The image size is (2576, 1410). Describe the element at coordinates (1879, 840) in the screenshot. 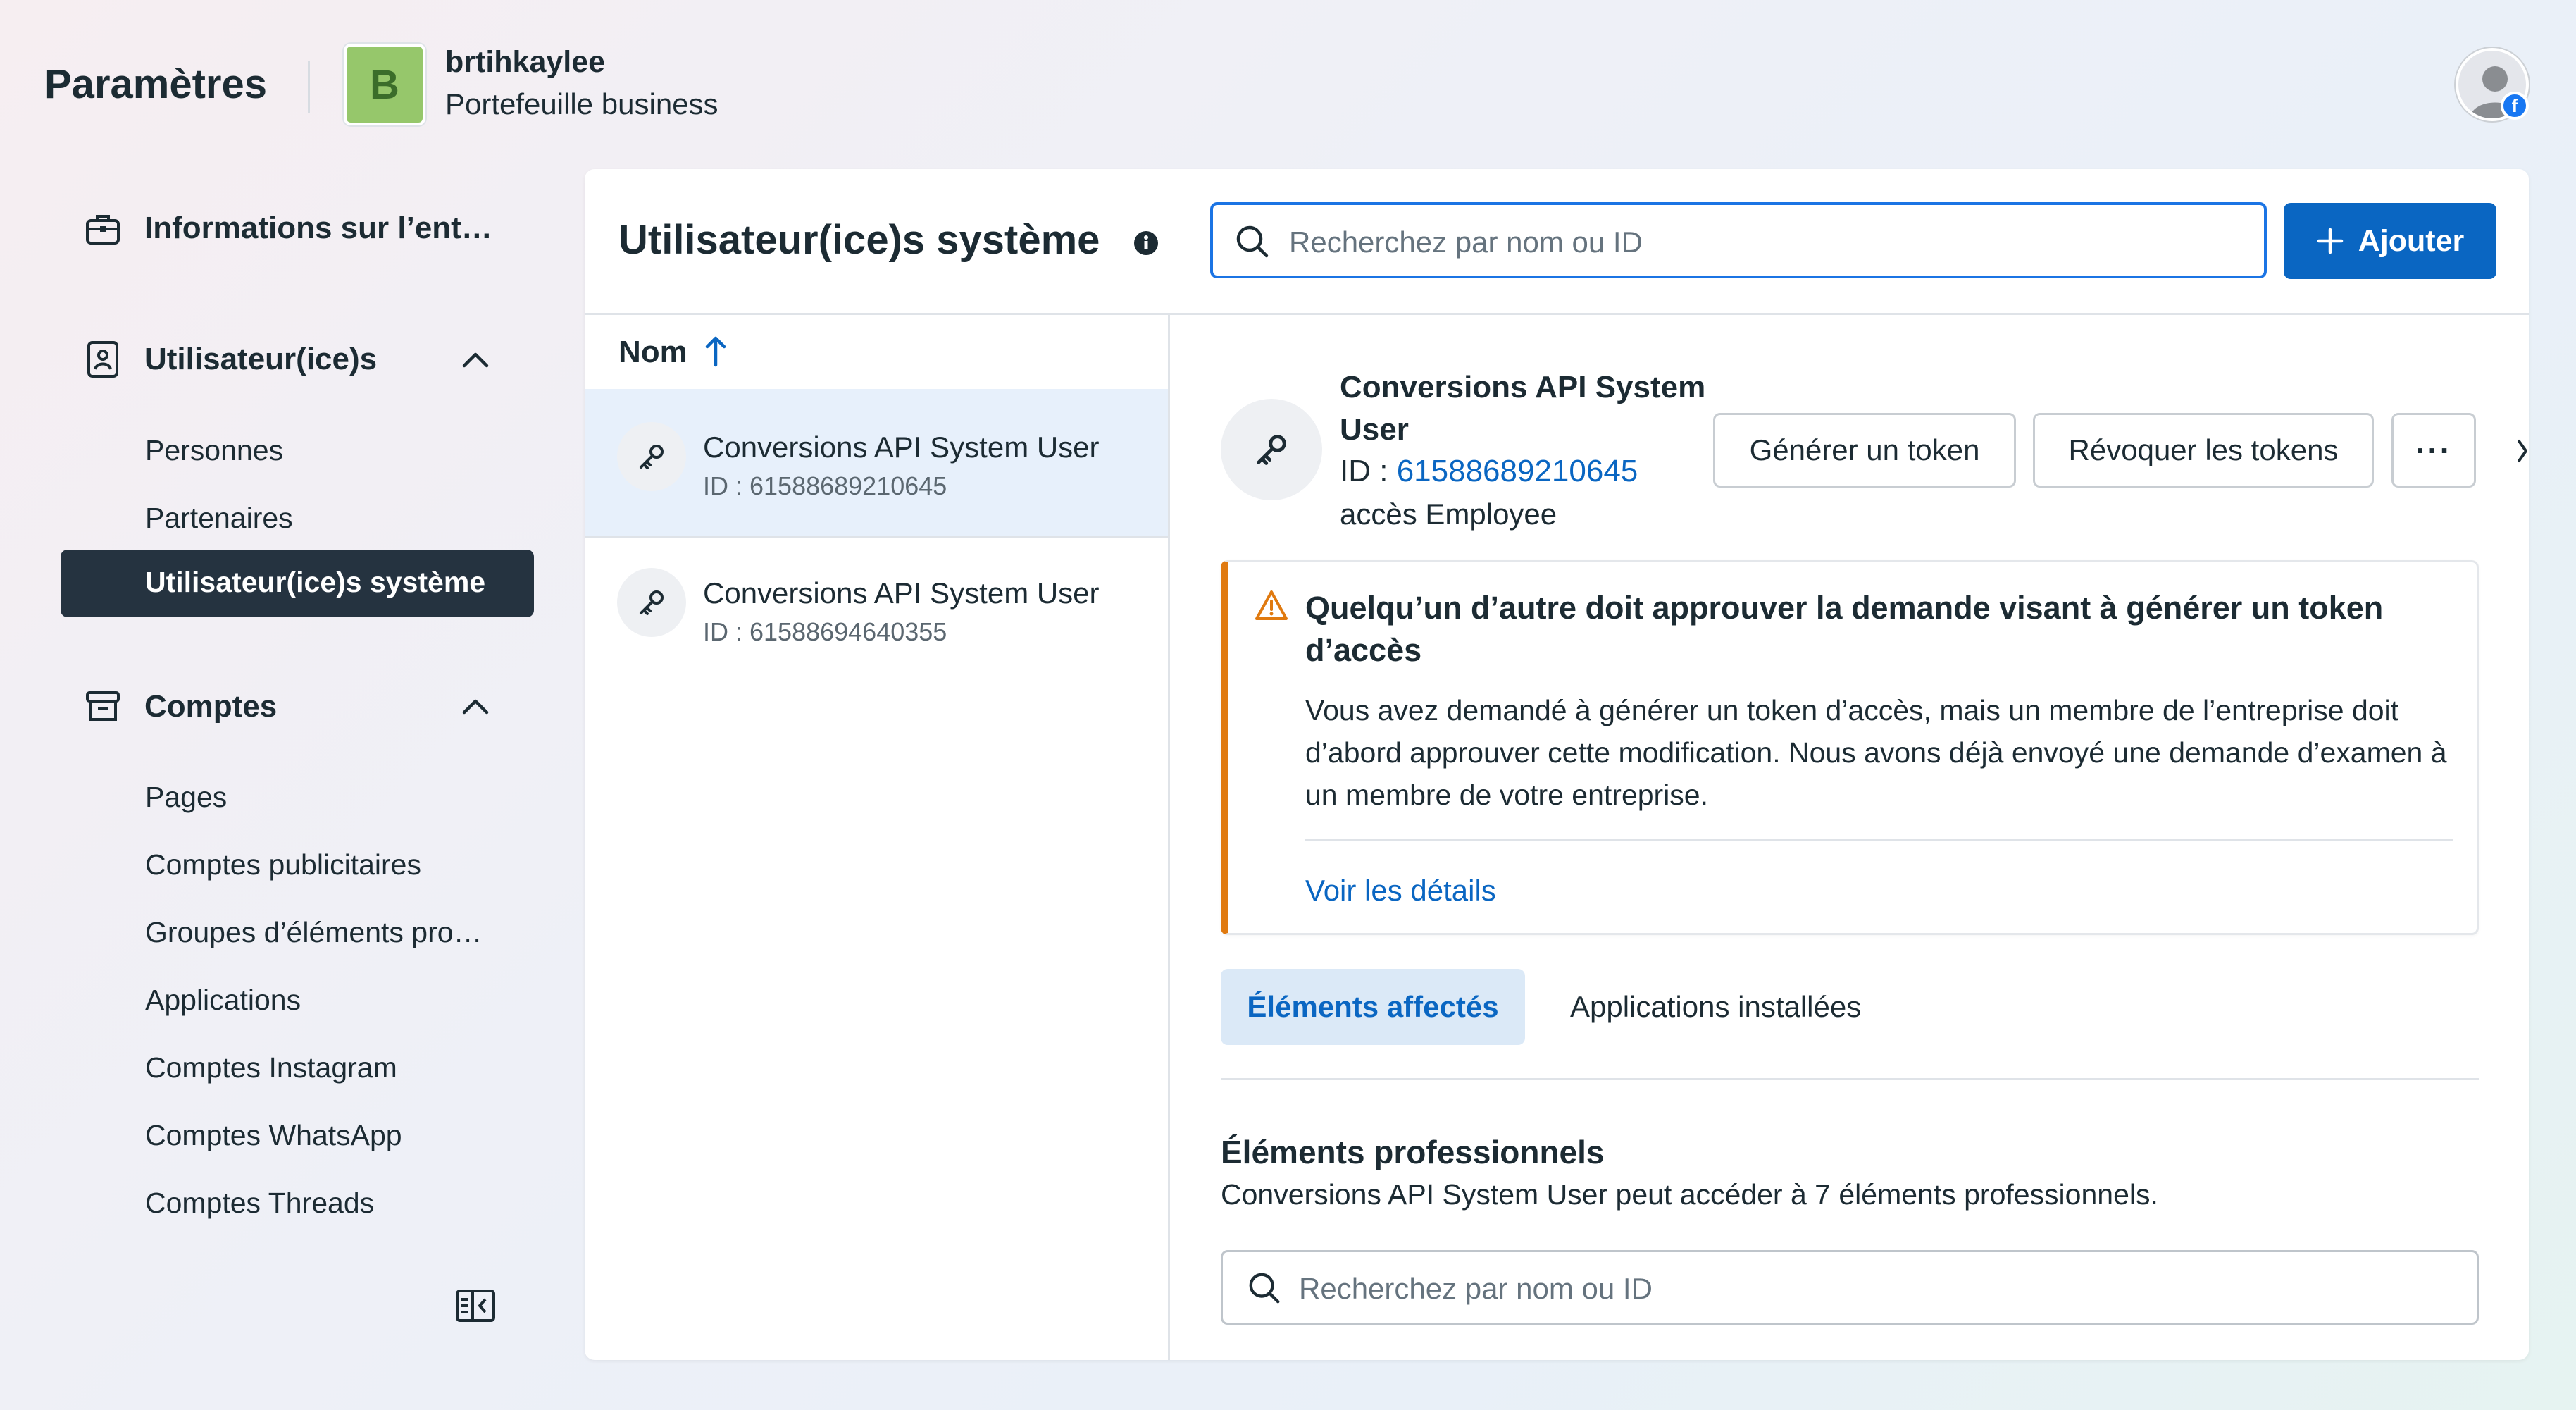

I see `alert-divider` at that location.